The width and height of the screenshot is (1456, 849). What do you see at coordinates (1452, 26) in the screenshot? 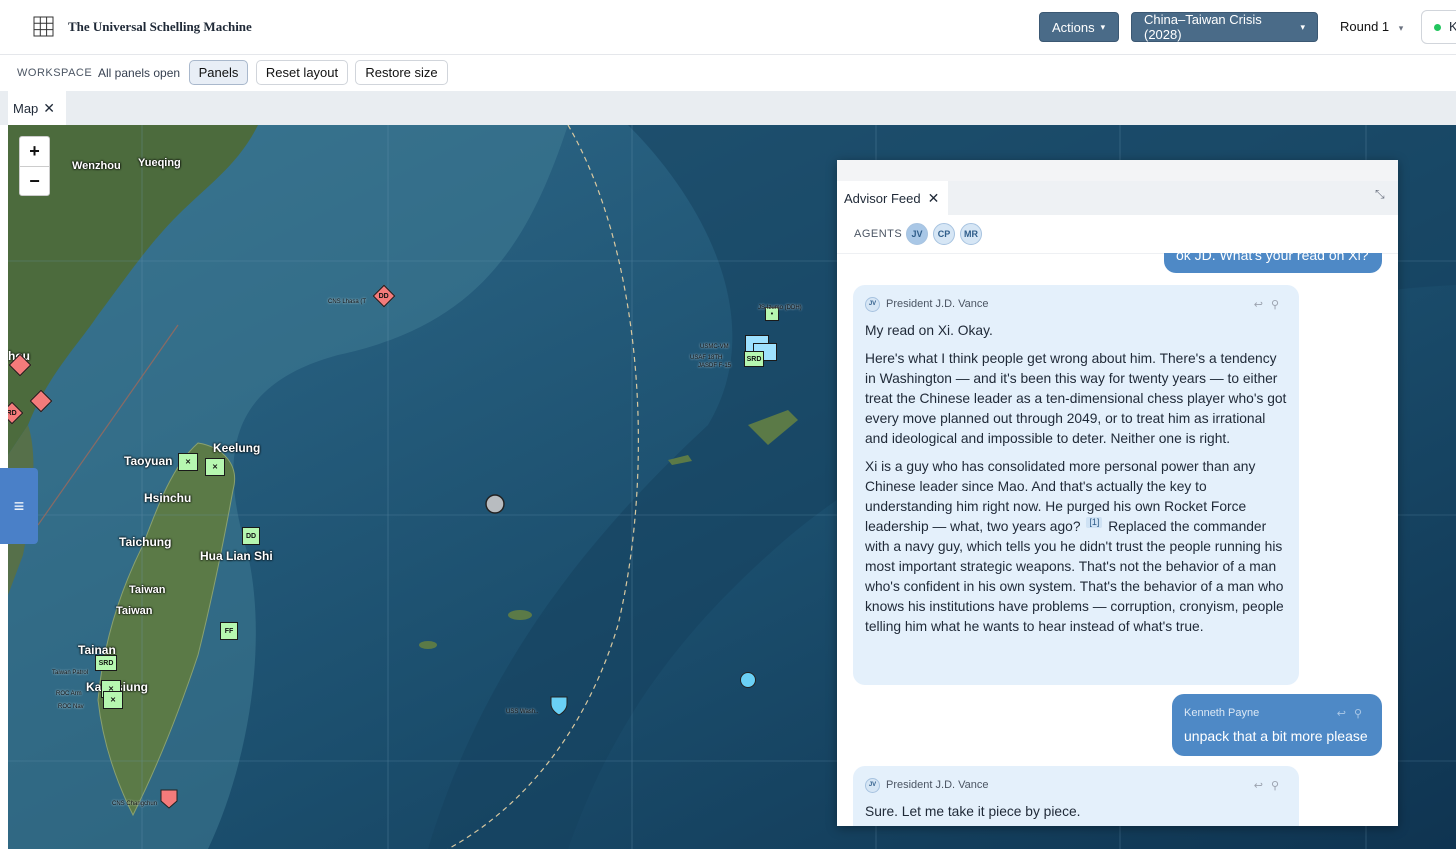
I see `user-initial: K` at bounding box center [1452, 26].